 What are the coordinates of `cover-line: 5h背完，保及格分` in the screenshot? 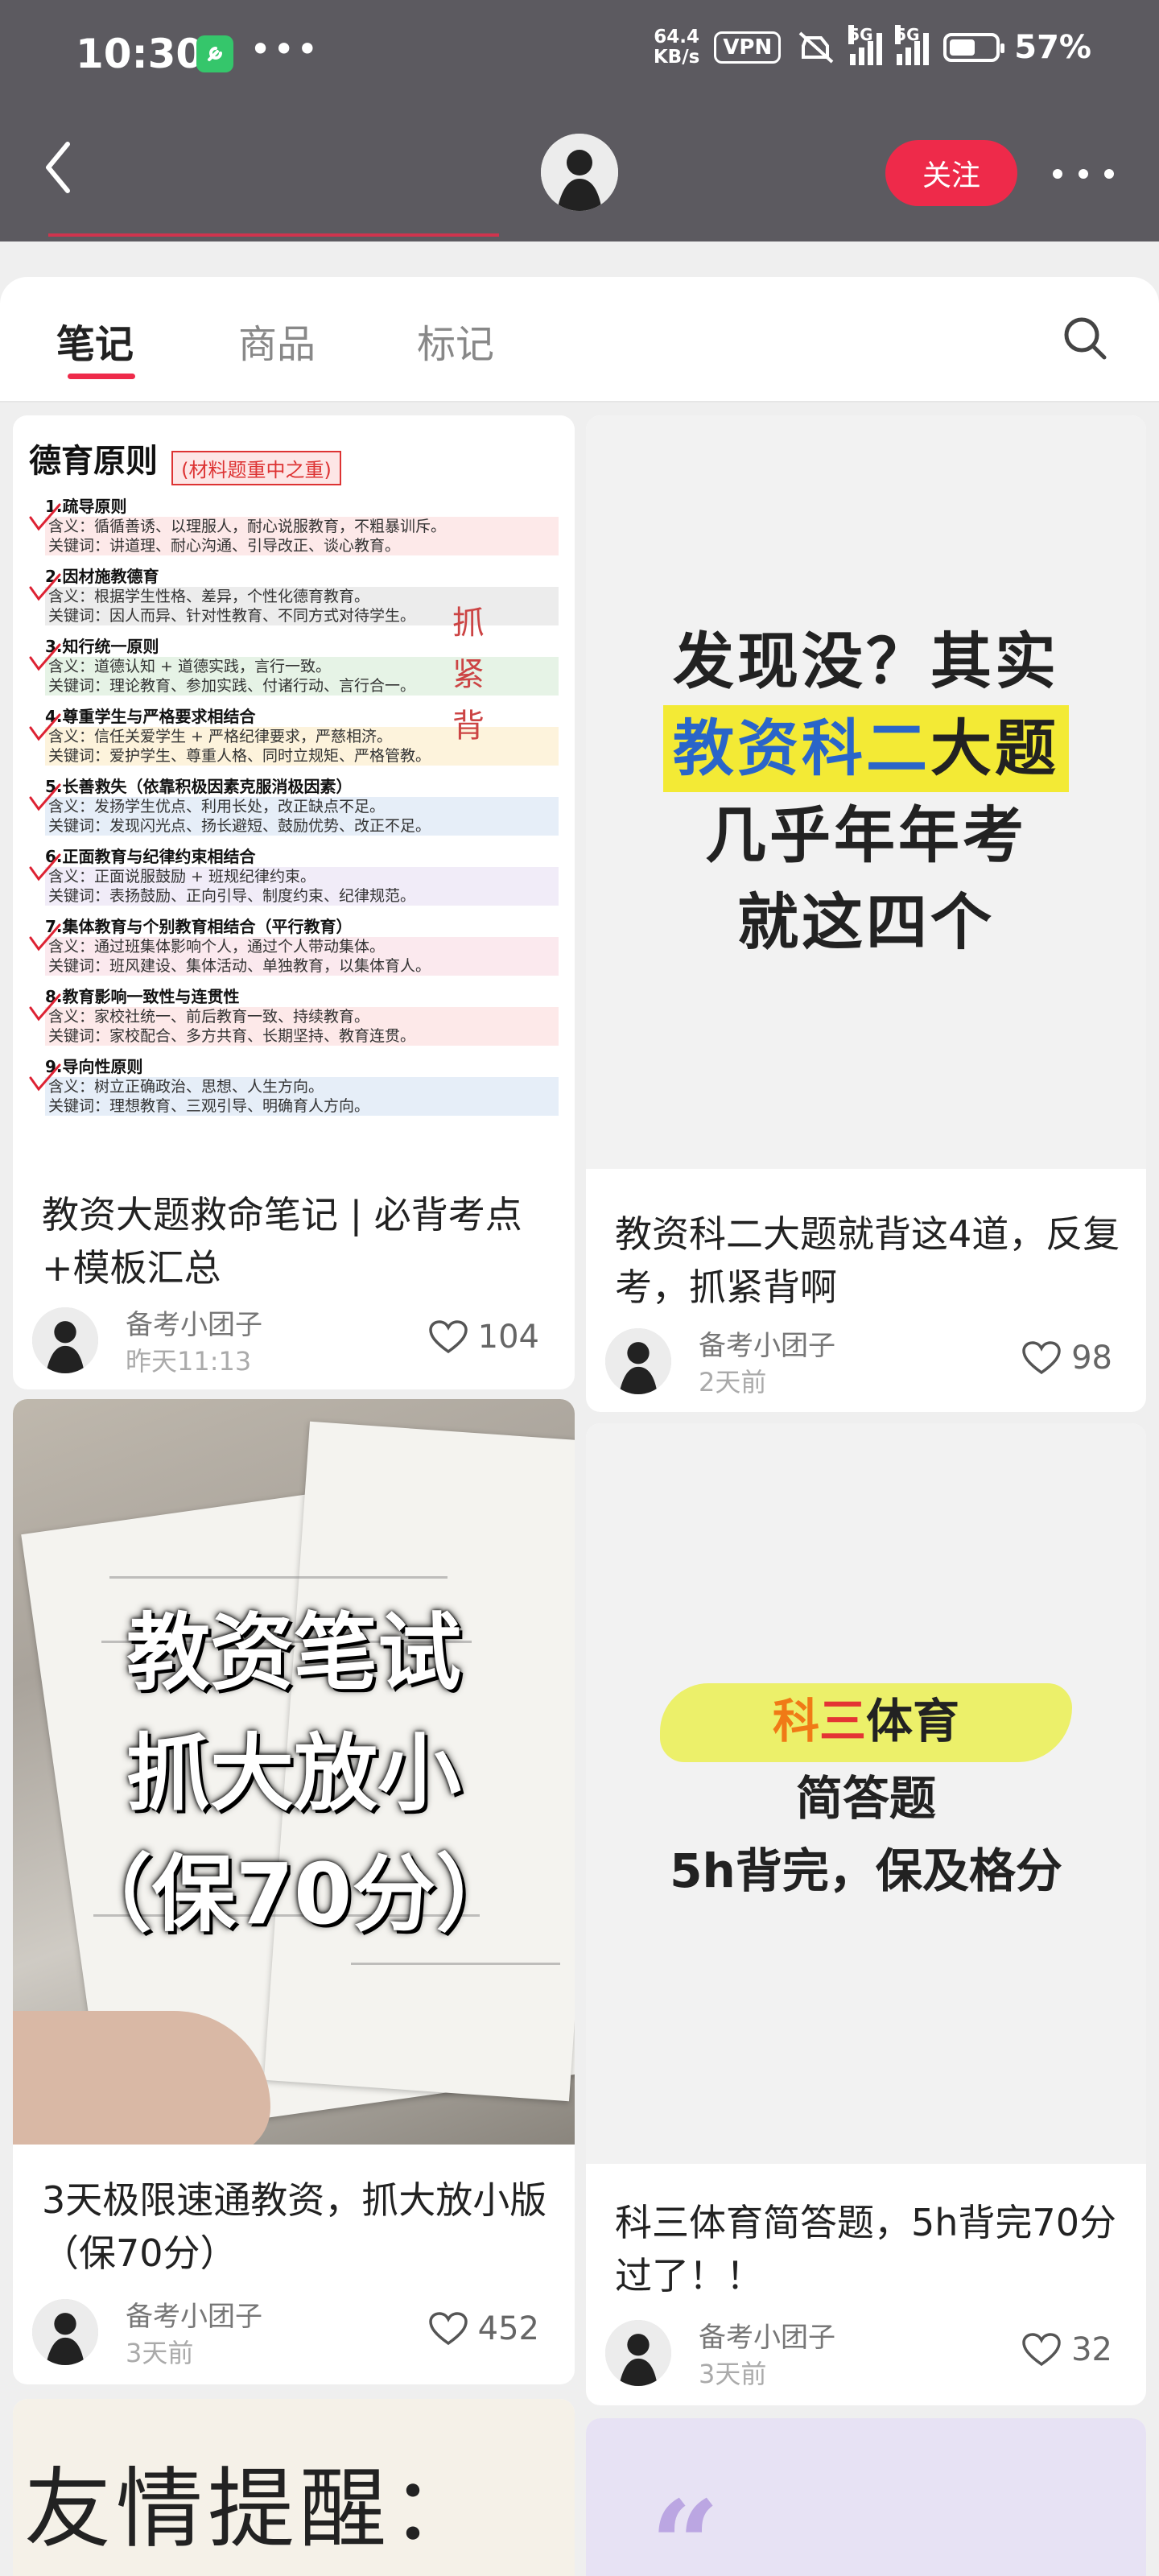 It's located at (866, 1870).